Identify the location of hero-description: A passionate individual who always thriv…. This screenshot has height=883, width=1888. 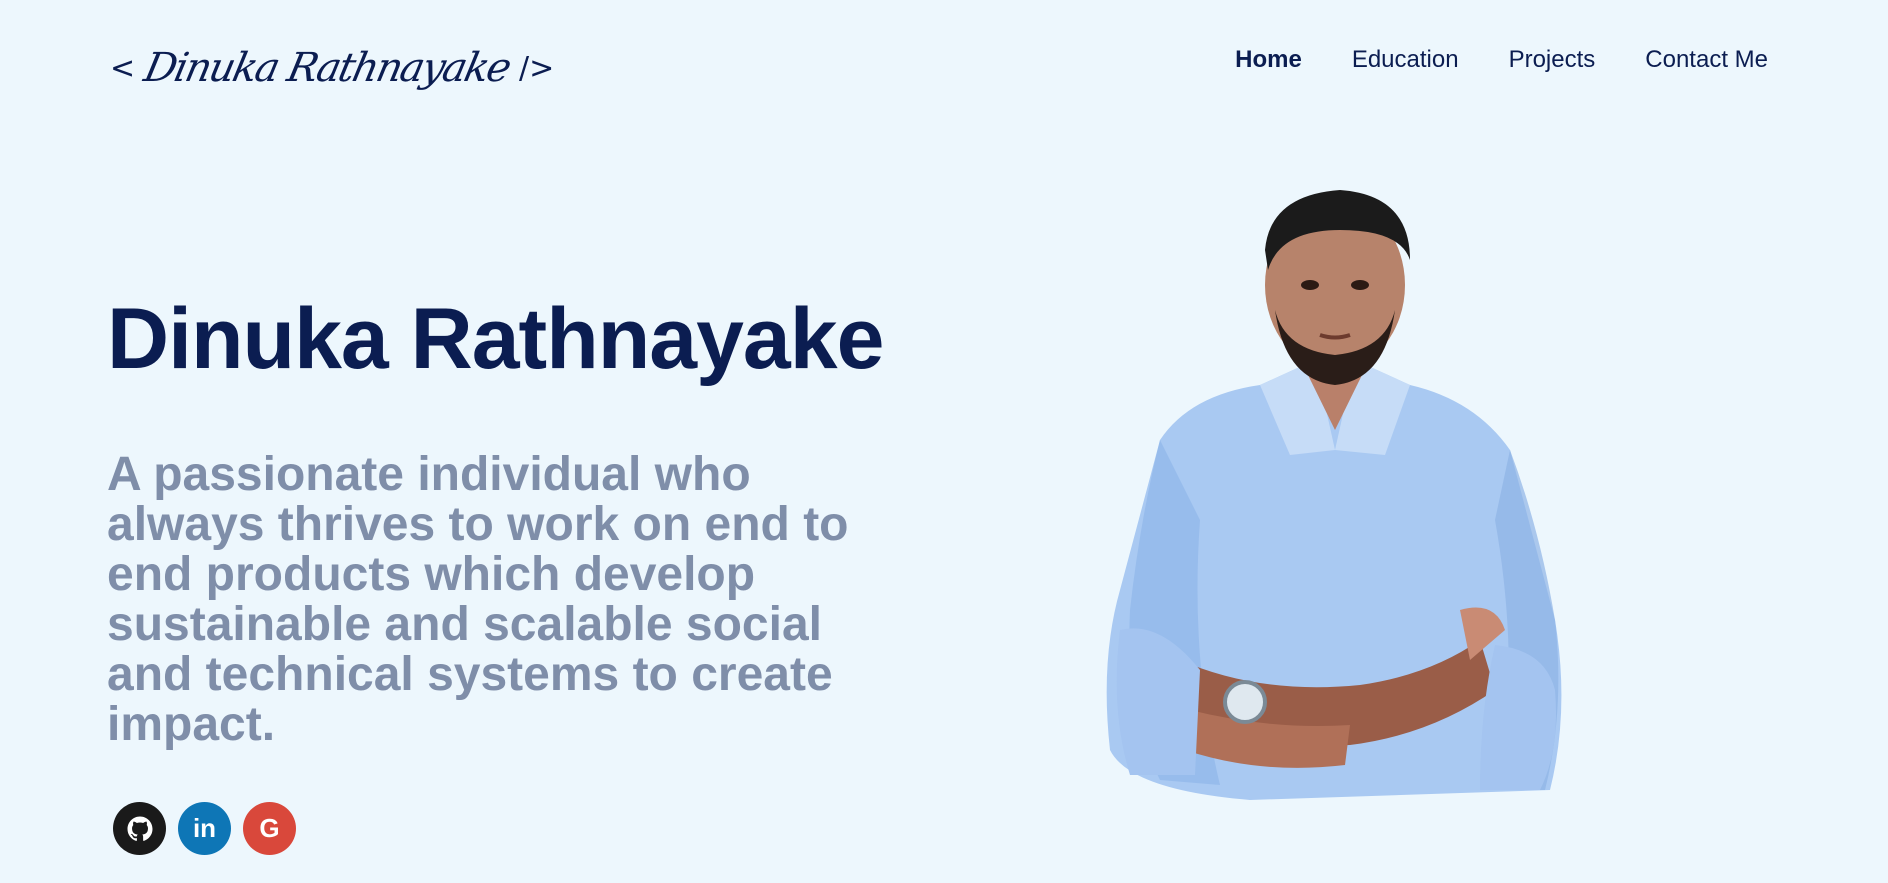
(478, 599).